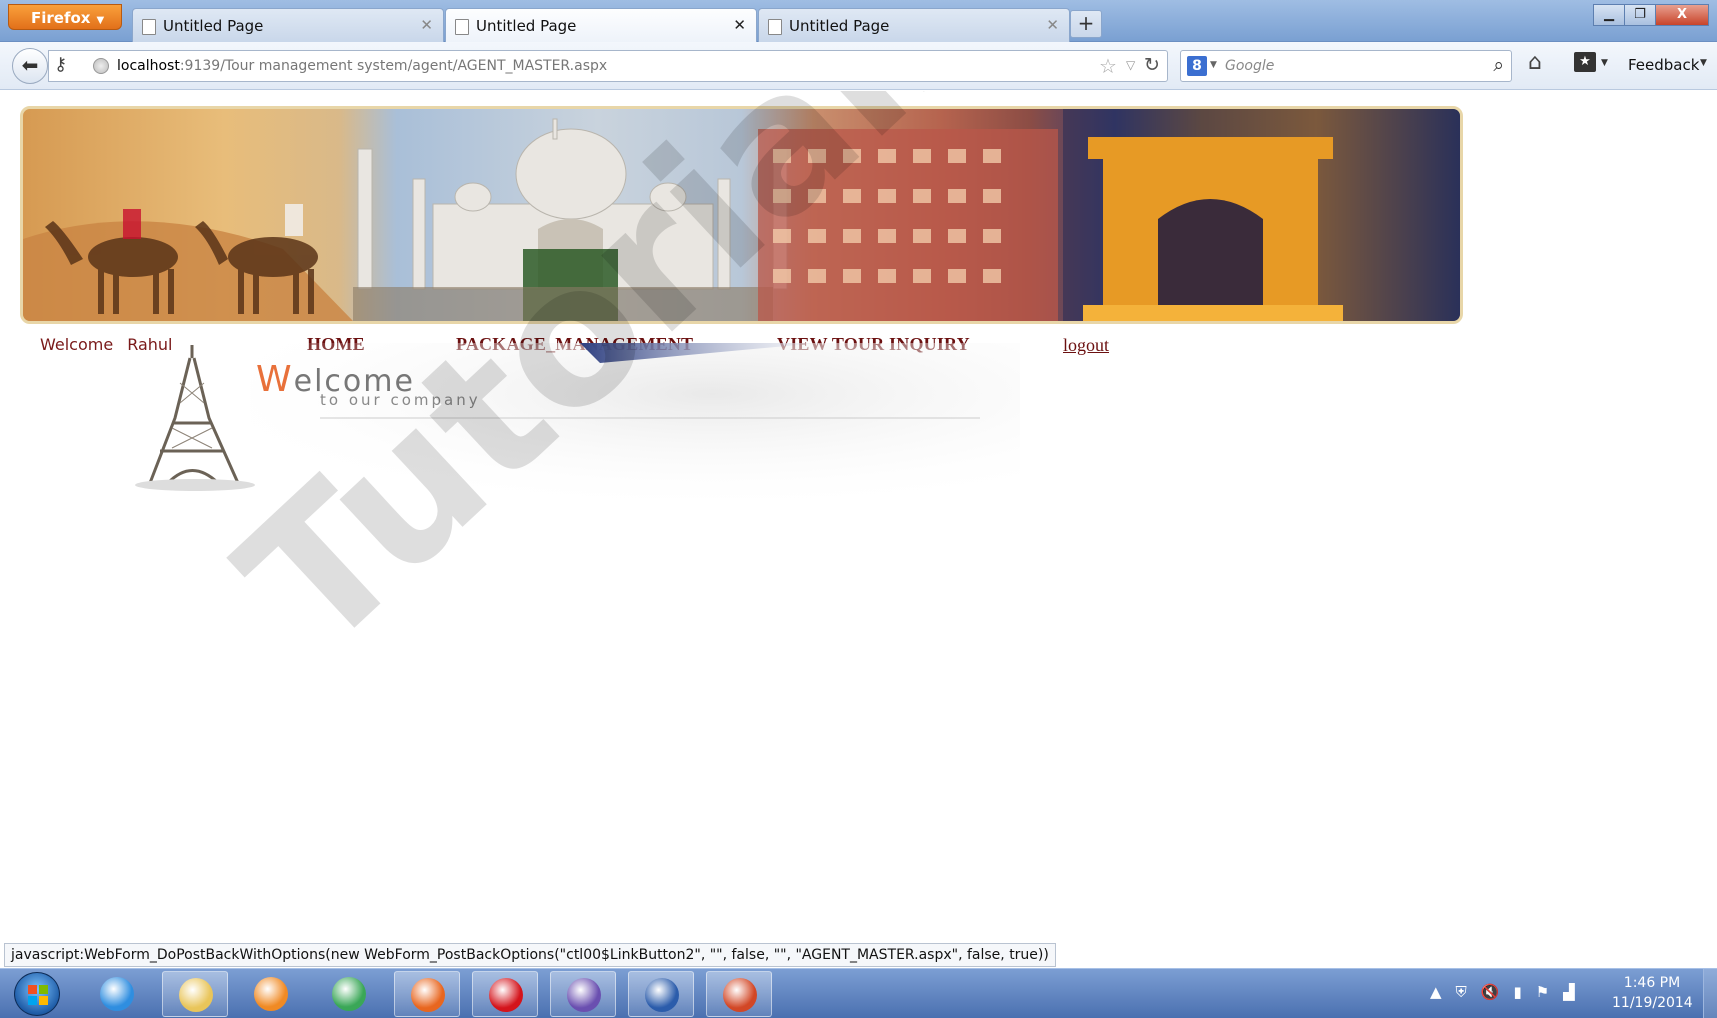  What do you see at coordinates (1609, 15) in the screenshot?
I see `minimize-button: ▁` at bounding box center [1609, 15].